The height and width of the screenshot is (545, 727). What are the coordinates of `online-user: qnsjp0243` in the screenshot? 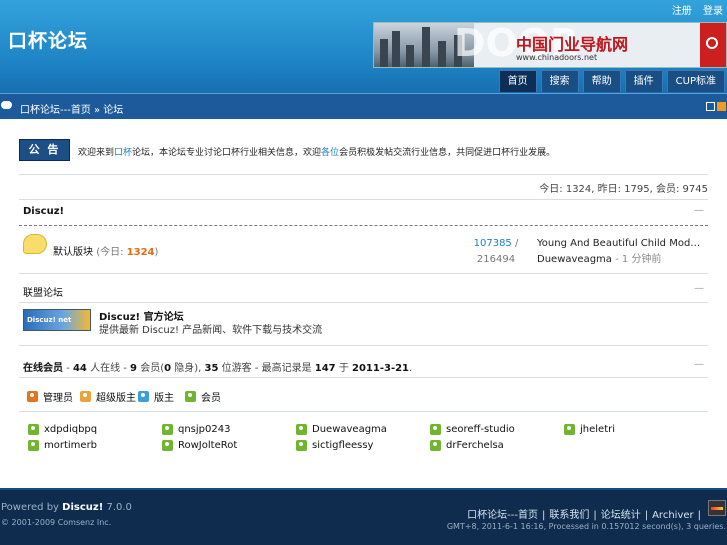 It's located at (196, 429).